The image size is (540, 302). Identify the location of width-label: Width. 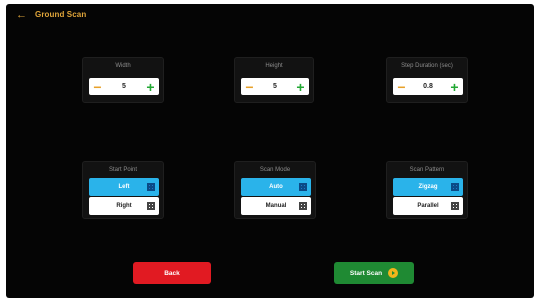
(123, 66).